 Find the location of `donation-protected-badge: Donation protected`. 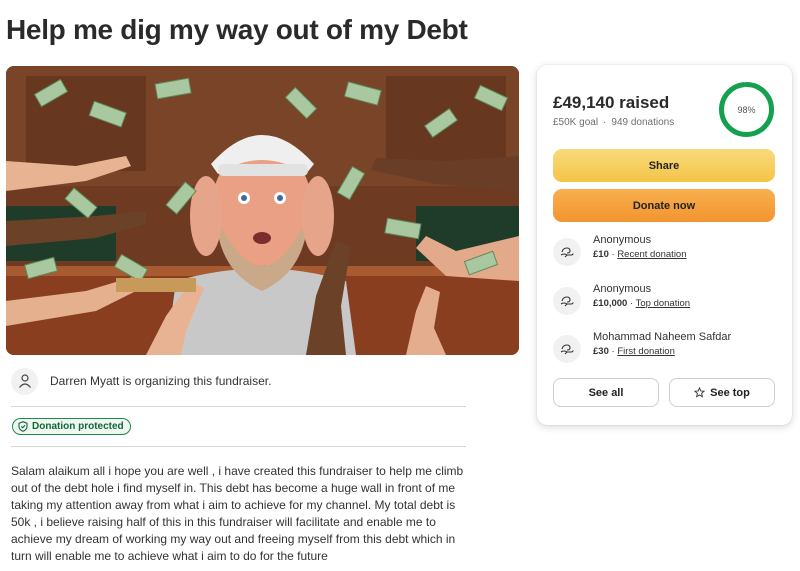

donation-protected-badge: Donation protected is located at coordinates (71, 426).